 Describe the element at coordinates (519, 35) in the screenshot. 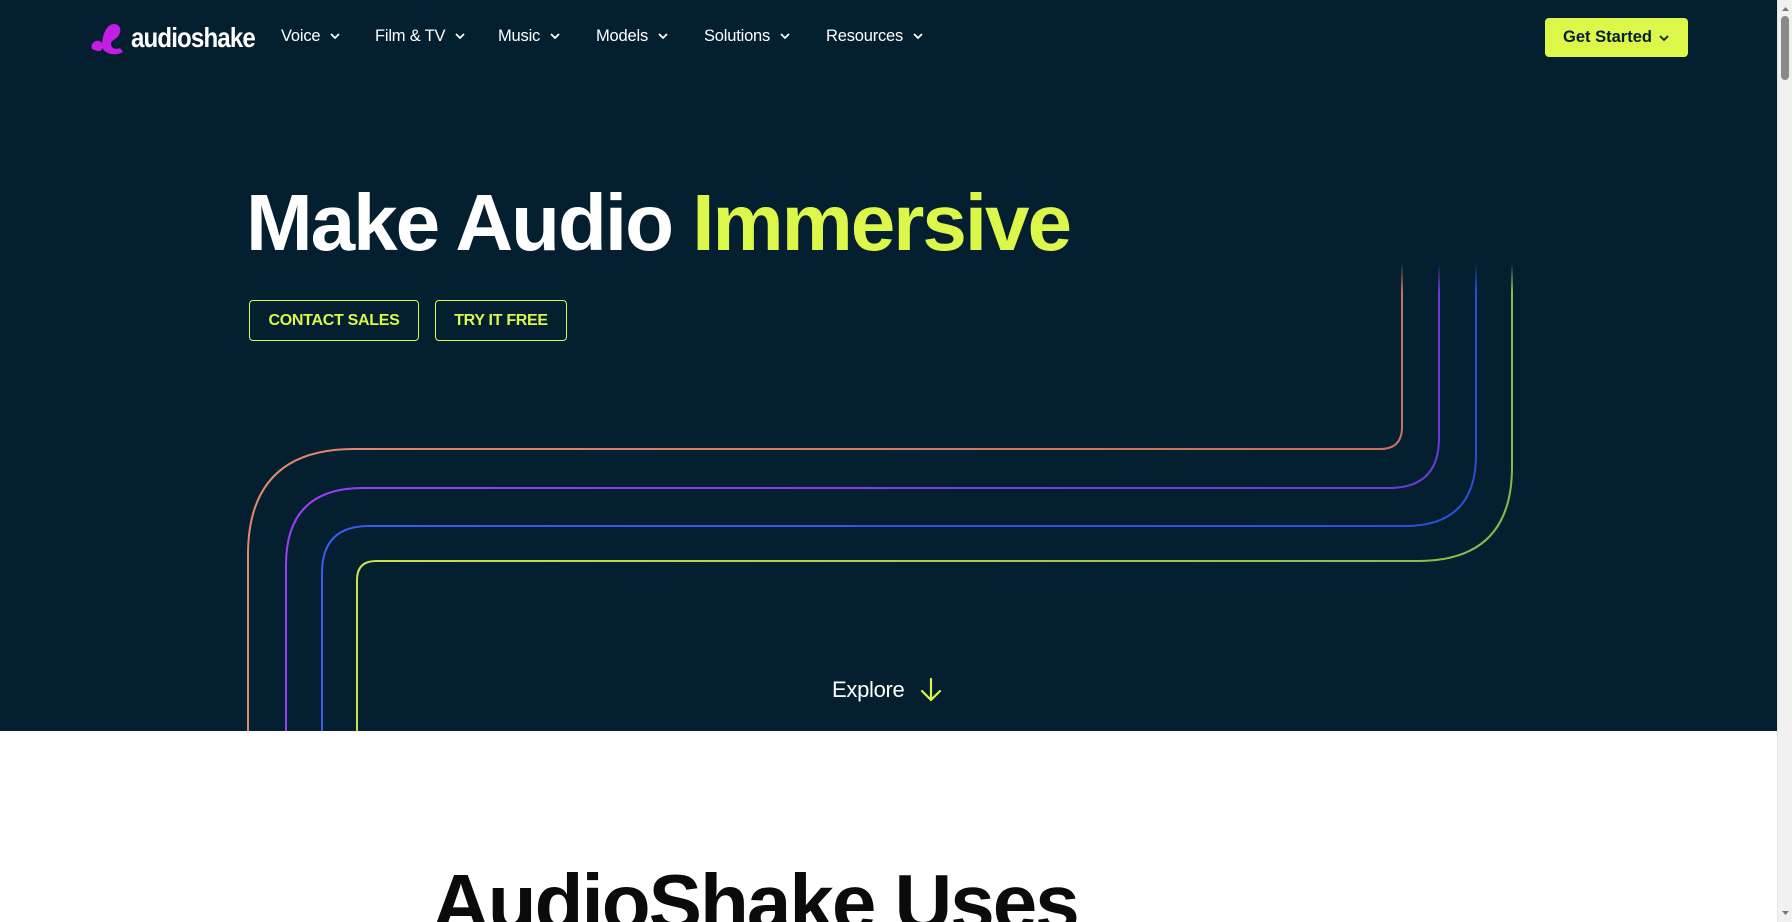

I see `menu-item-label: Music` at that location.